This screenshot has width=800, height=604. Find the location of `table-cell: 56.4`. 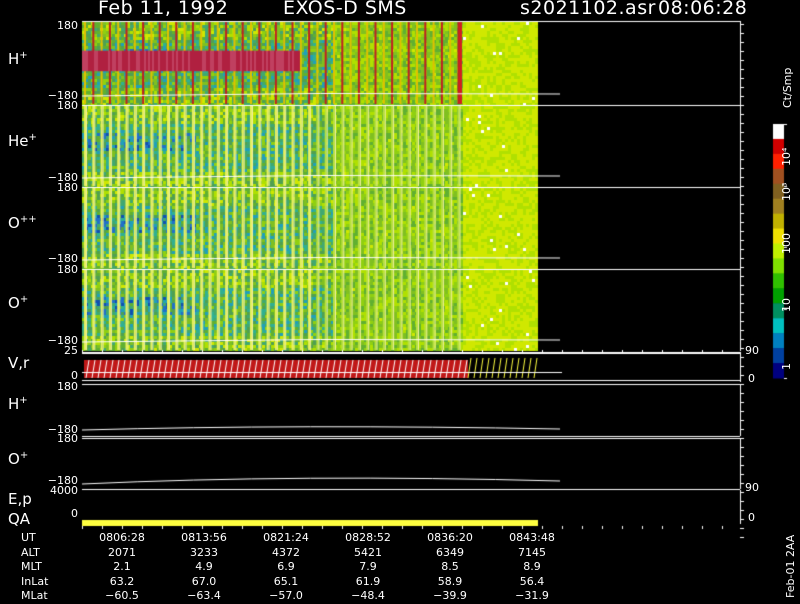

table-cell: 56.4 is located at coordinates (532, 581).